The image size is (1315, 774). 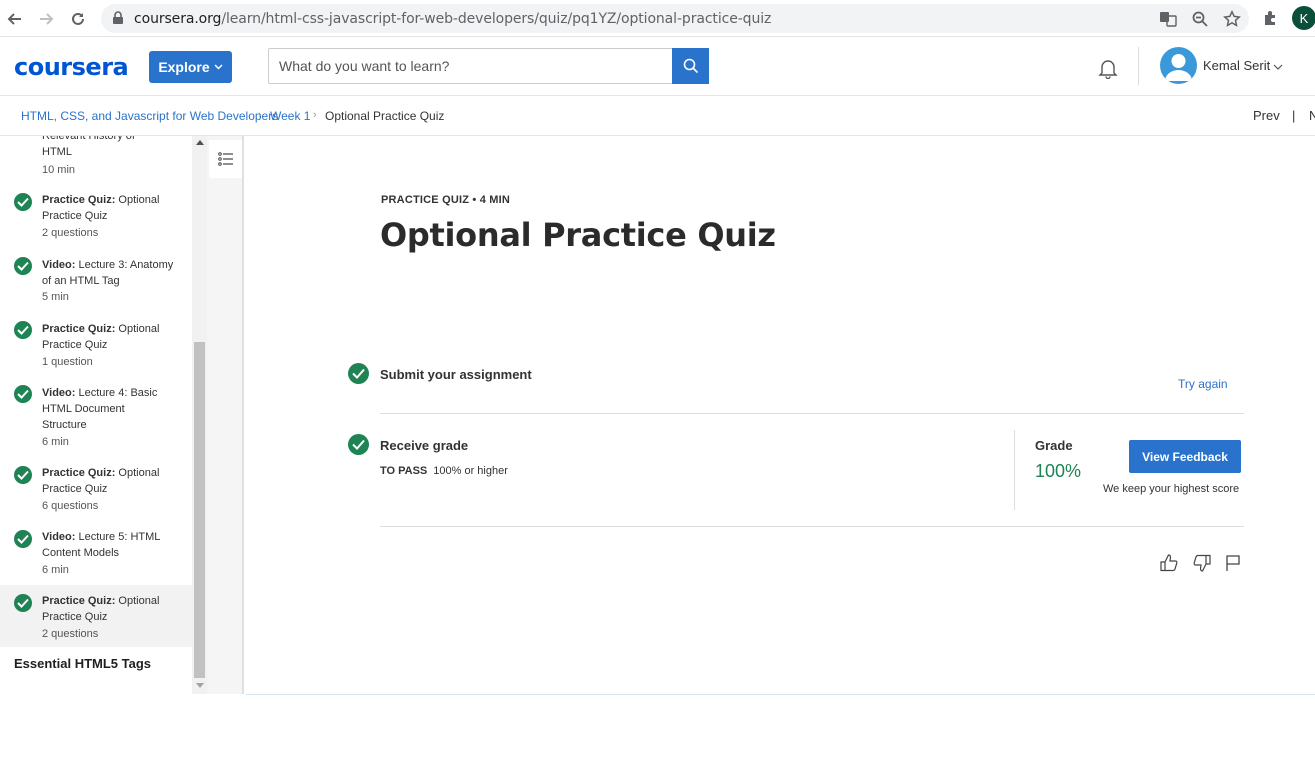 What do you see at coordinates (1169, 563) in the screenshot?
I see `thumbs-up-icon` at bounding box center [1169, 563].